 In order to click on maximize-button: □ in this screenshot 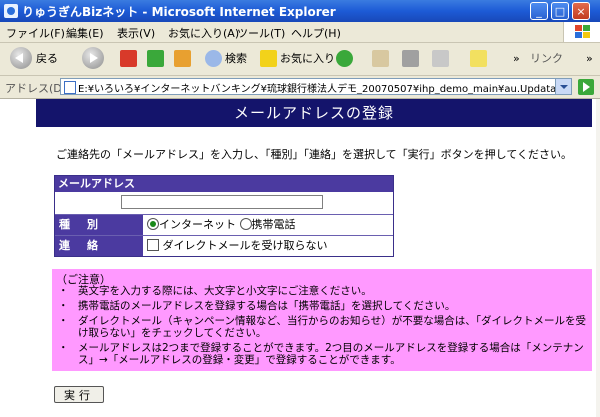, I will do `click(560, 11)`.